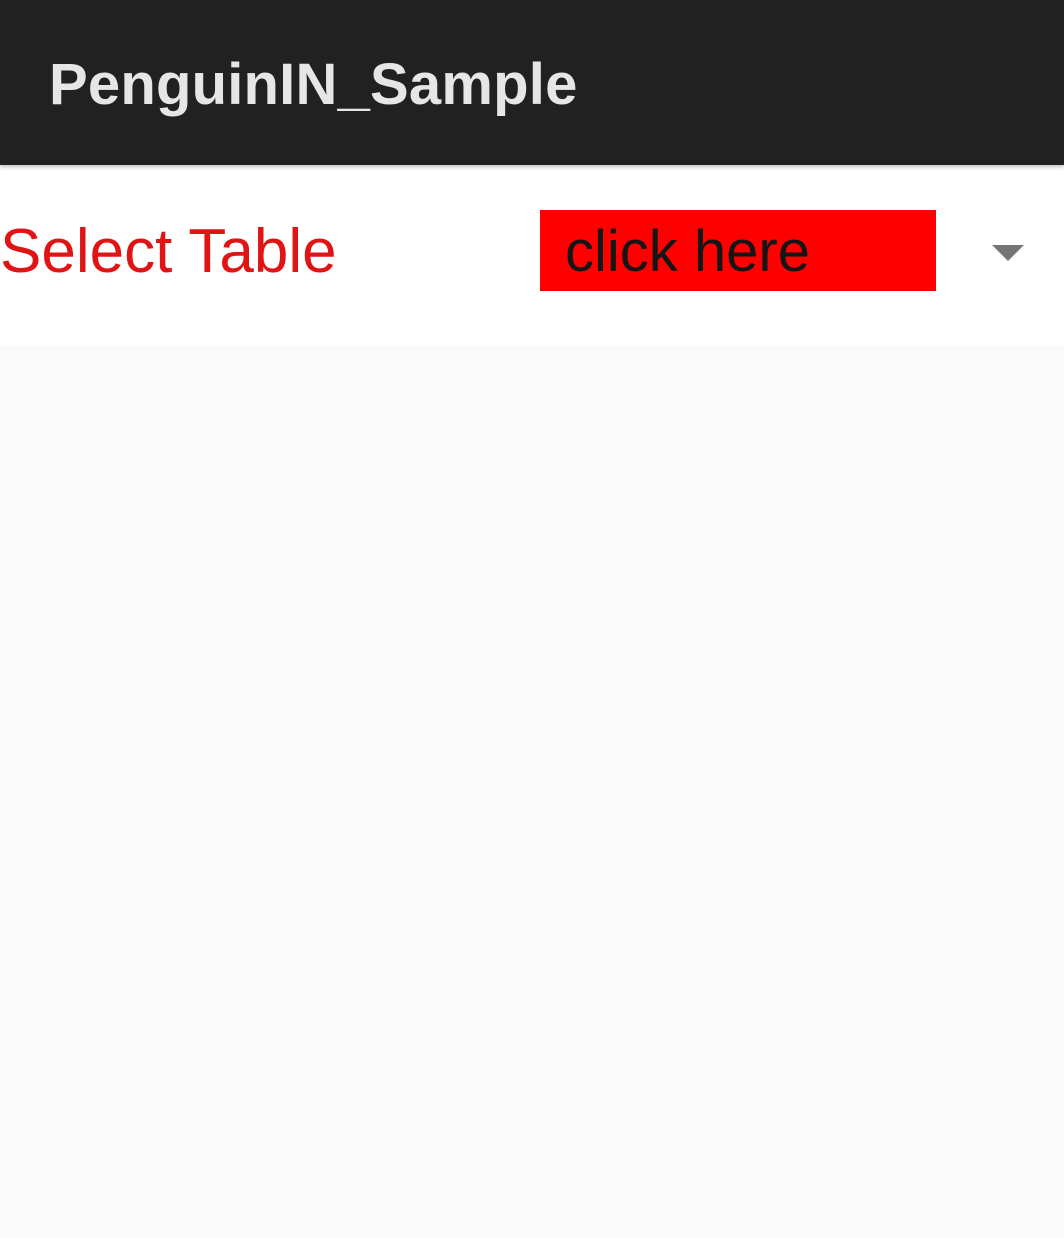  I want to click on table-selector-row: Select Table click here, so click(532, 255).